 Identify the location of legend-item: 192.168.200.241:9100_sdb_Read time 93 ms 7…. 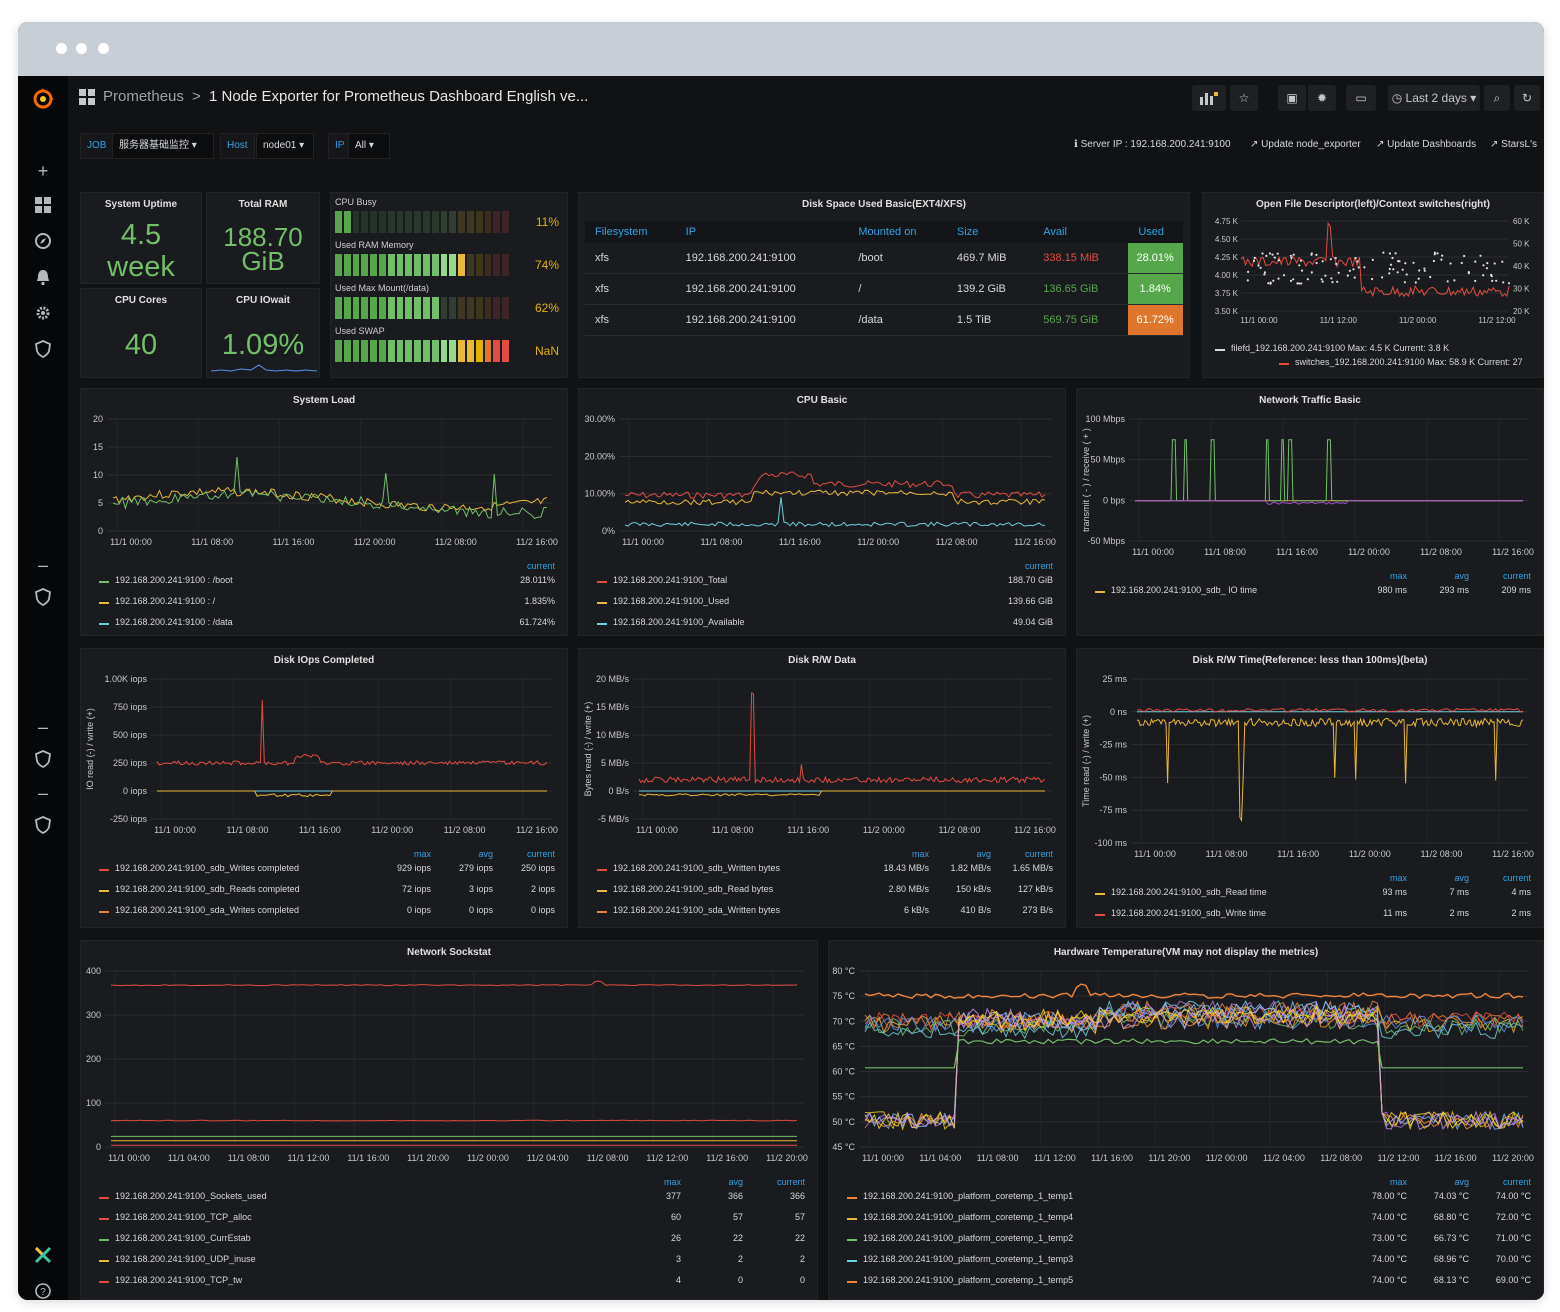
(1311, 894).